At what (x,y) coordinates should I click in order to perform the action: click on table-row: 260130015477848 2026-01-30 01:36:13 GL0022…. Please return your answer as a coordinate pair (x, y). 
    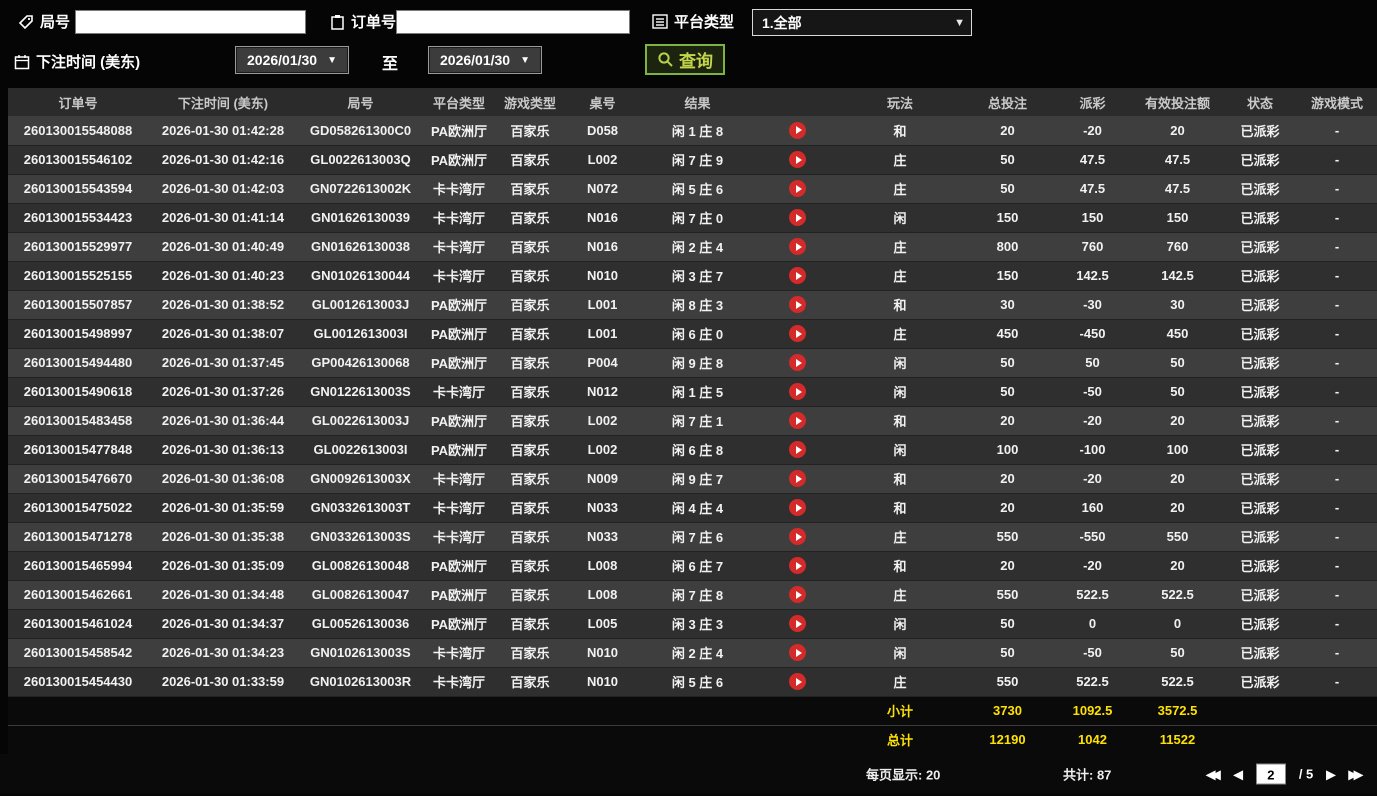
    Looking at the image, I should click on (692, 450).